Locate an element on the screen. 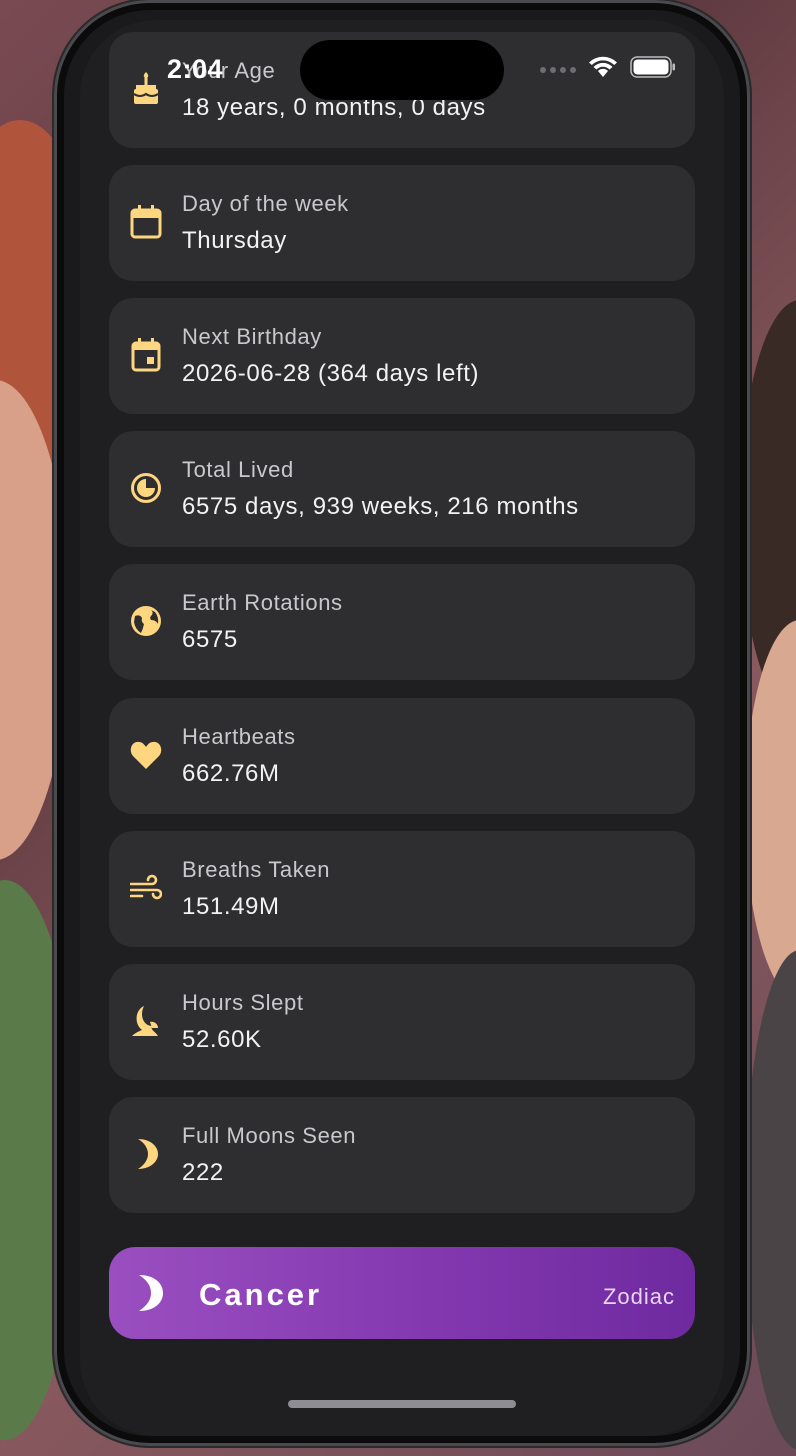 Image resolution: width=796 pixels, height=1456 pixels. cake-icon is located at coordinates (146, 89).